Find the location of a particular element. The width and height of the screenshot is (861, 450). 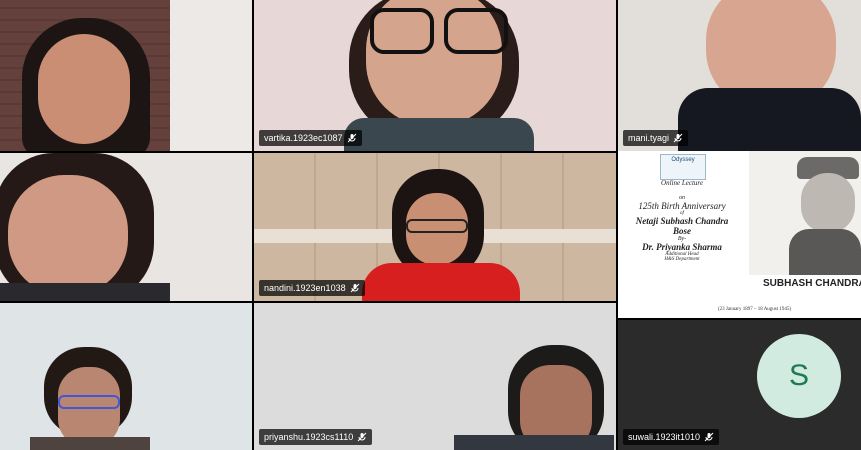

poster-line: Online Lecture is located at coordinates (682, 183).